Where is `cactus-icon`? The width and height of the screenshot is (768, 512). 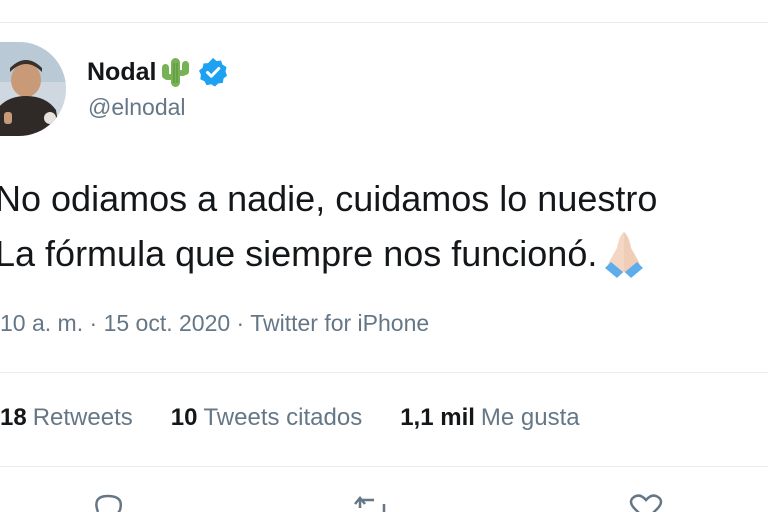
cactus-icon is located at coordinates (175, 72).